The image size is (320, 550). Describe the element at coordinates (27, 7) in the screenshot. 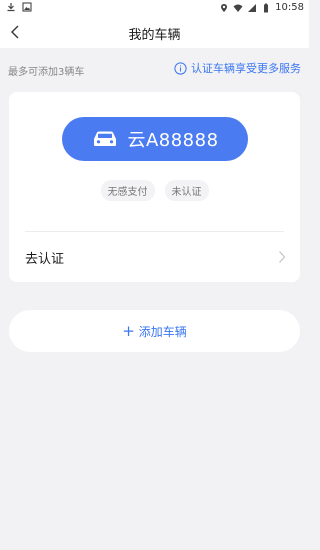

I see `image-icon` at that location.